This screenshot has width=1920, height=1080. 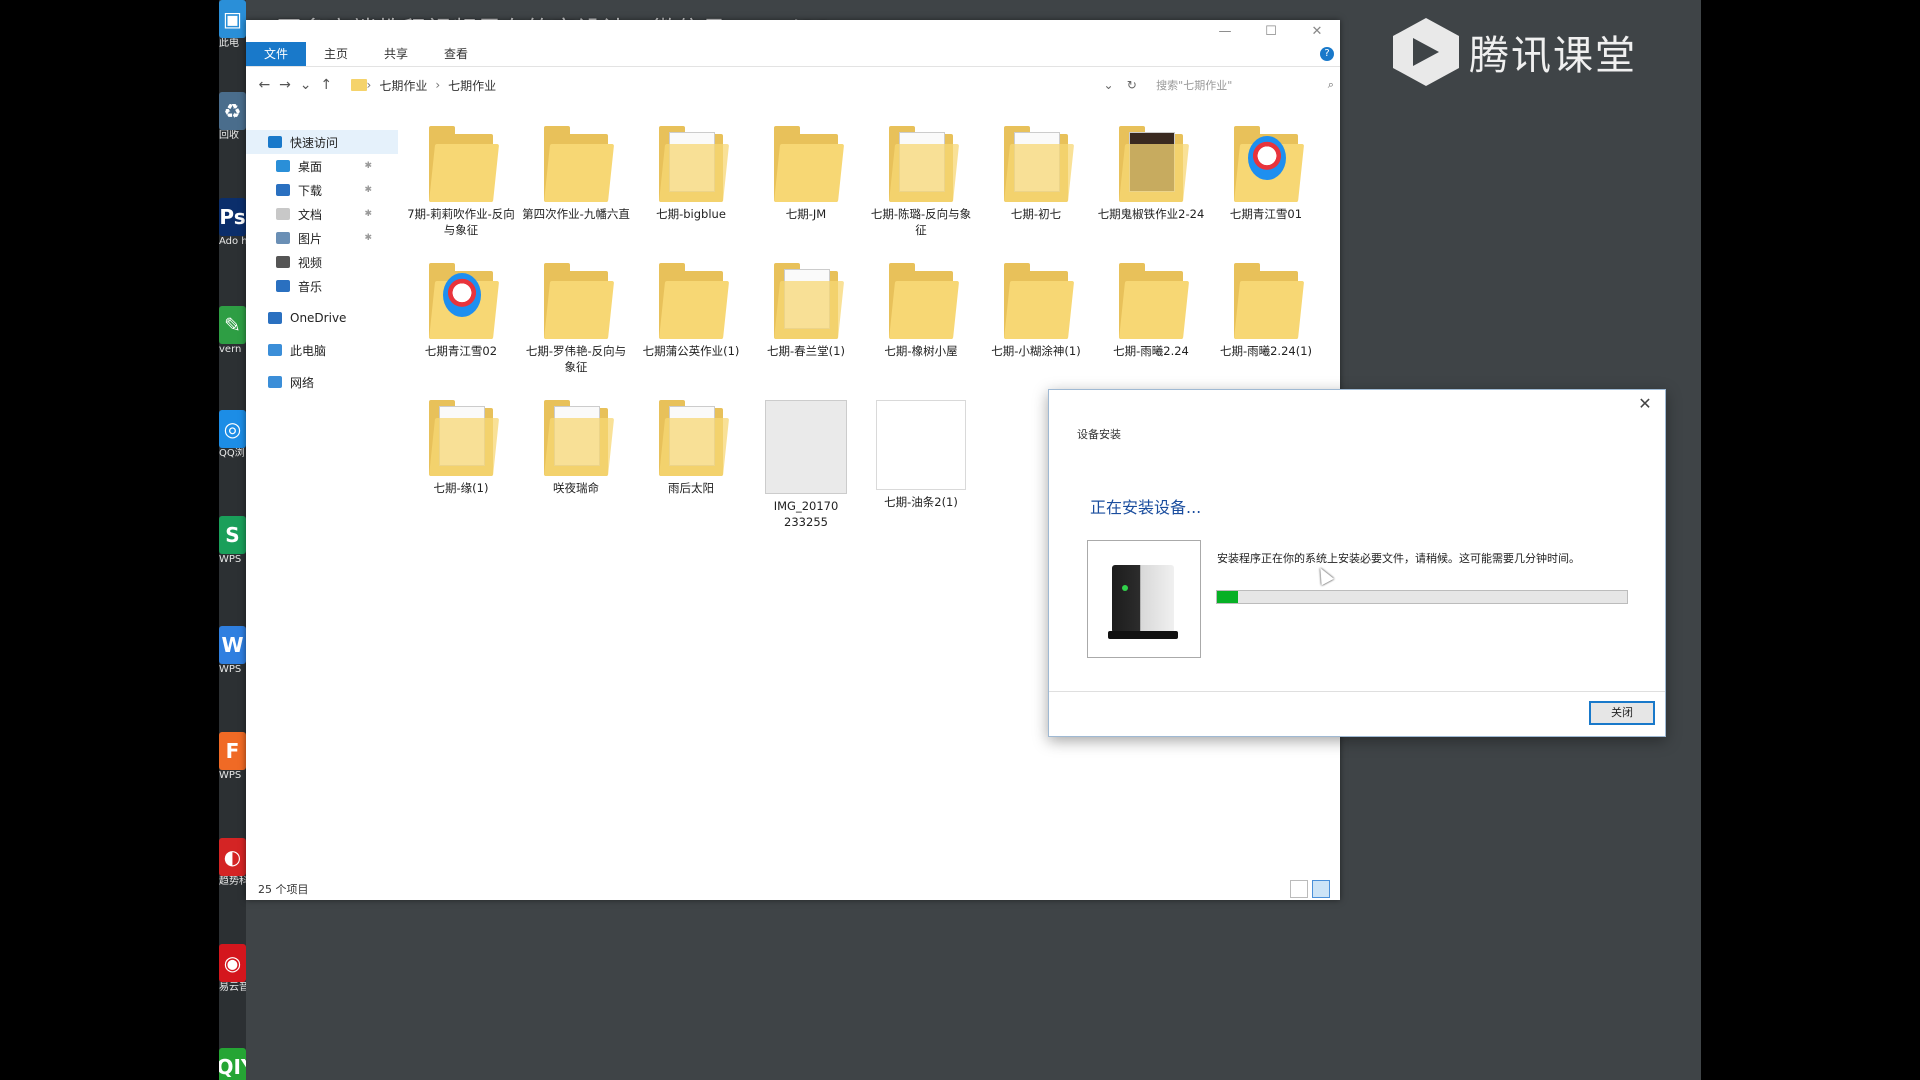 What do you see at coordinates (691, 351) in the screenshot?
I see `file-name: 七期蒲公英作业(1)` at bounding box center [691, 351].